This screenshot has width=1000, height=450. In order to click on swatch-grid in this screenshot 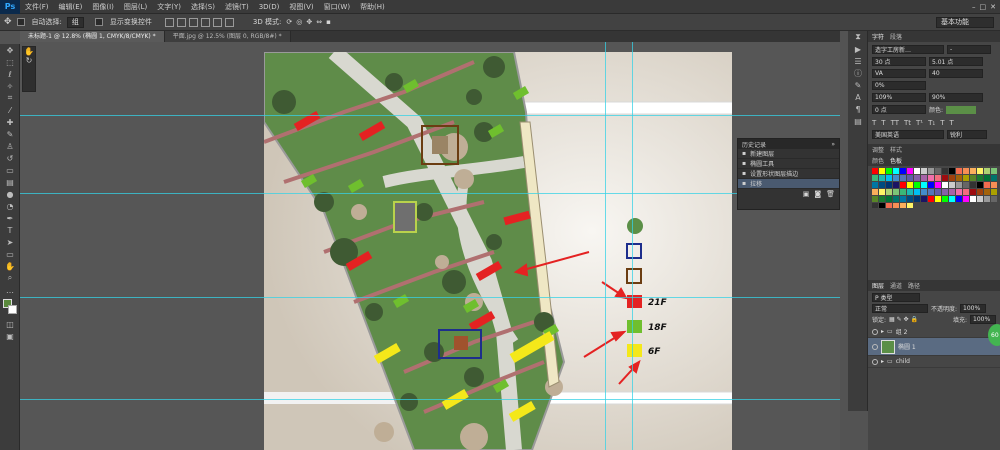, I will do `click(934, 187)`.